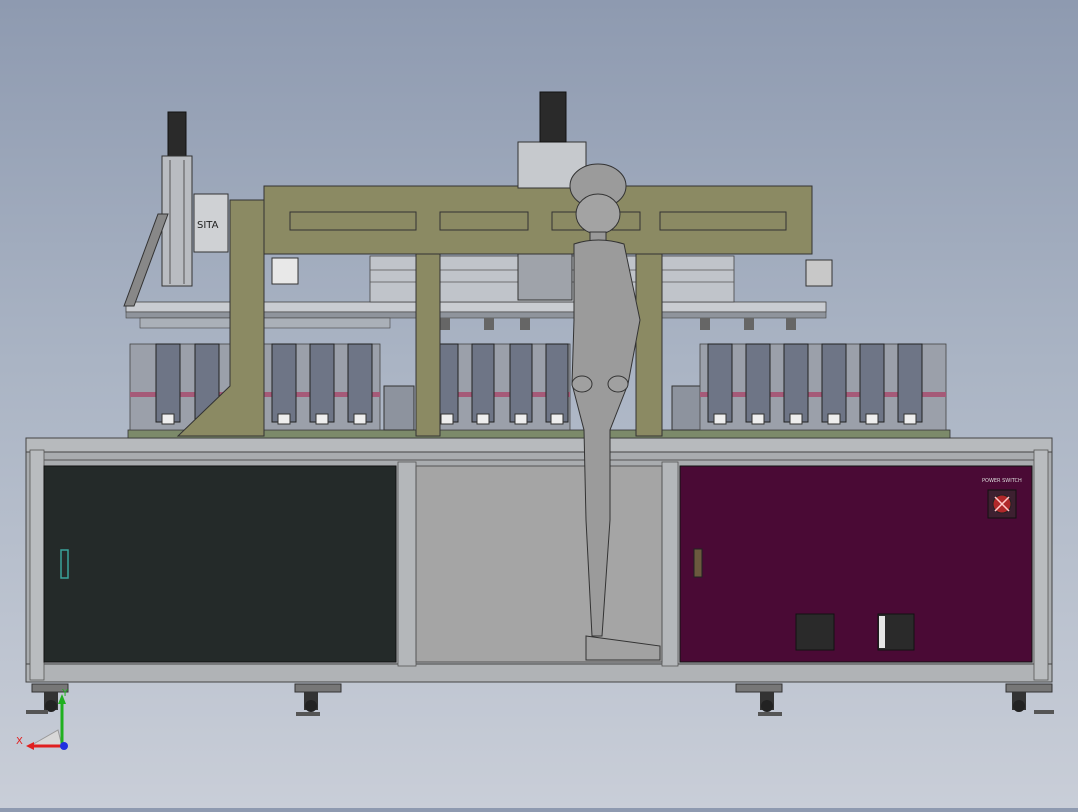 The height and width of the screenshot is (812, 1078). I want to click on vent-switch, so click(882, 632).